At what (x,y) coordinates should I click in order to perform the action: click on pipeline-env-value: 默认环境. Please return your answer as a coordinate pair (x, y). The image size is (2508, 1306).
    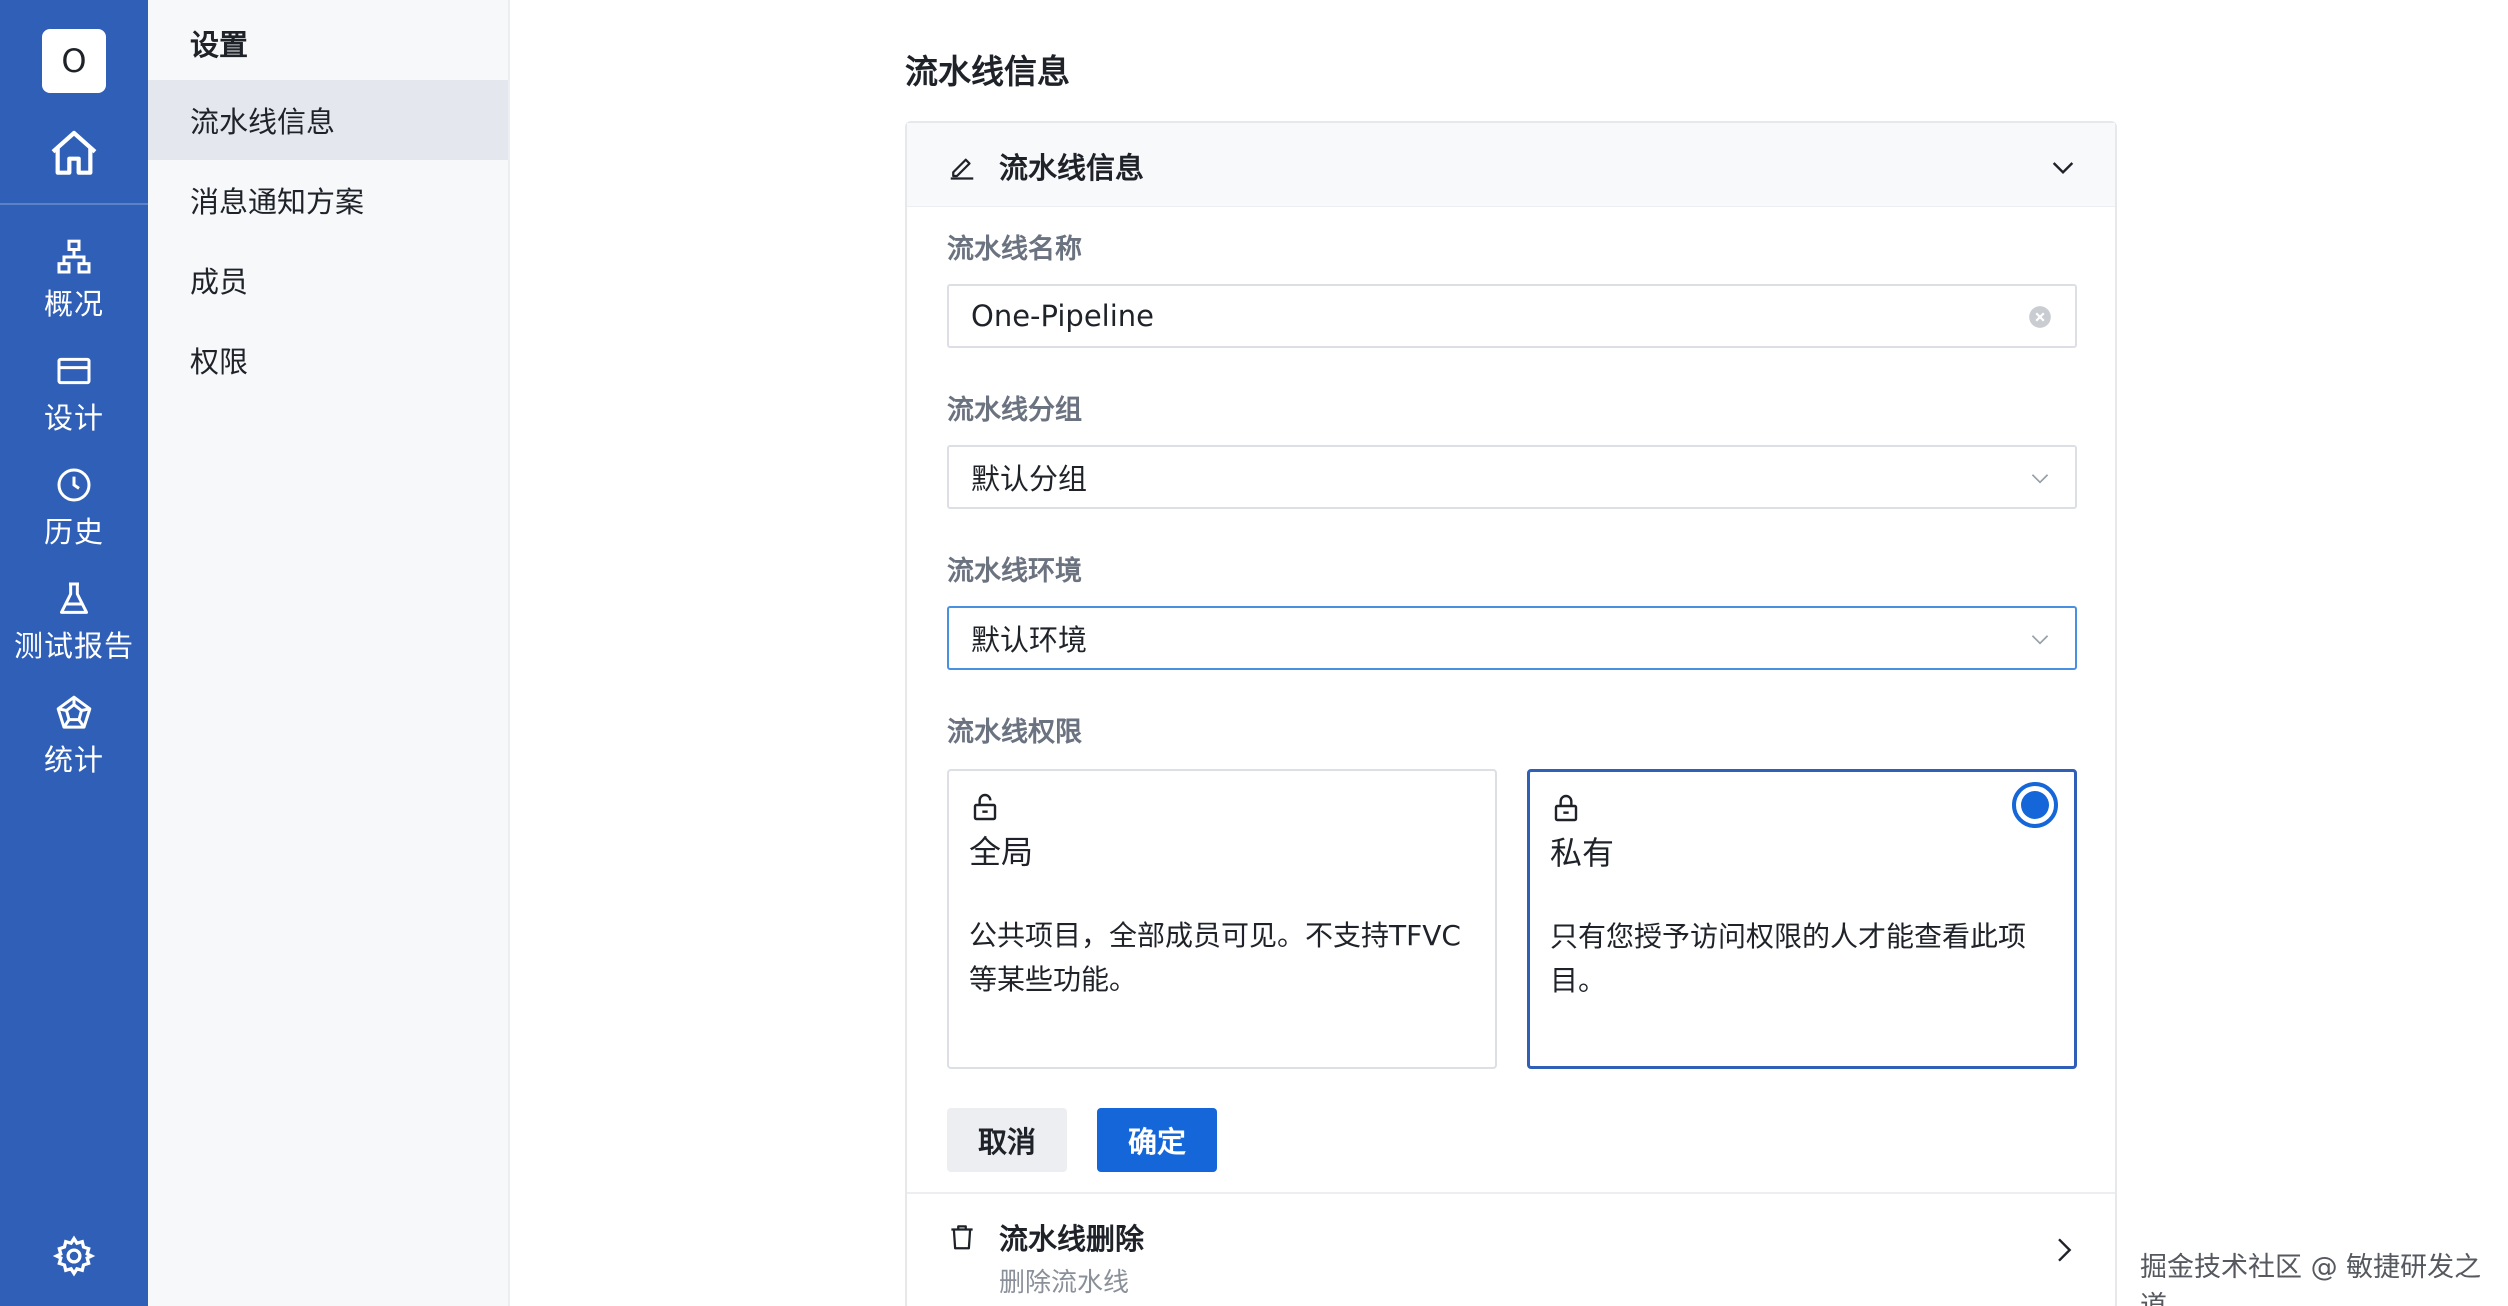
    Looking at the image, I should click on (1029, 640).